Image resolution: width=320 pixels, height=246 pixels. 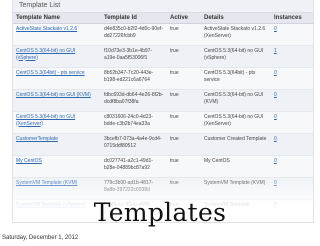 What do you see at coordinates (236, 56) in the screenshot?
I see `details-cell: CentOS 5.3(64-bit) no GUI (vSphere)` at bounding box center [236, 56].